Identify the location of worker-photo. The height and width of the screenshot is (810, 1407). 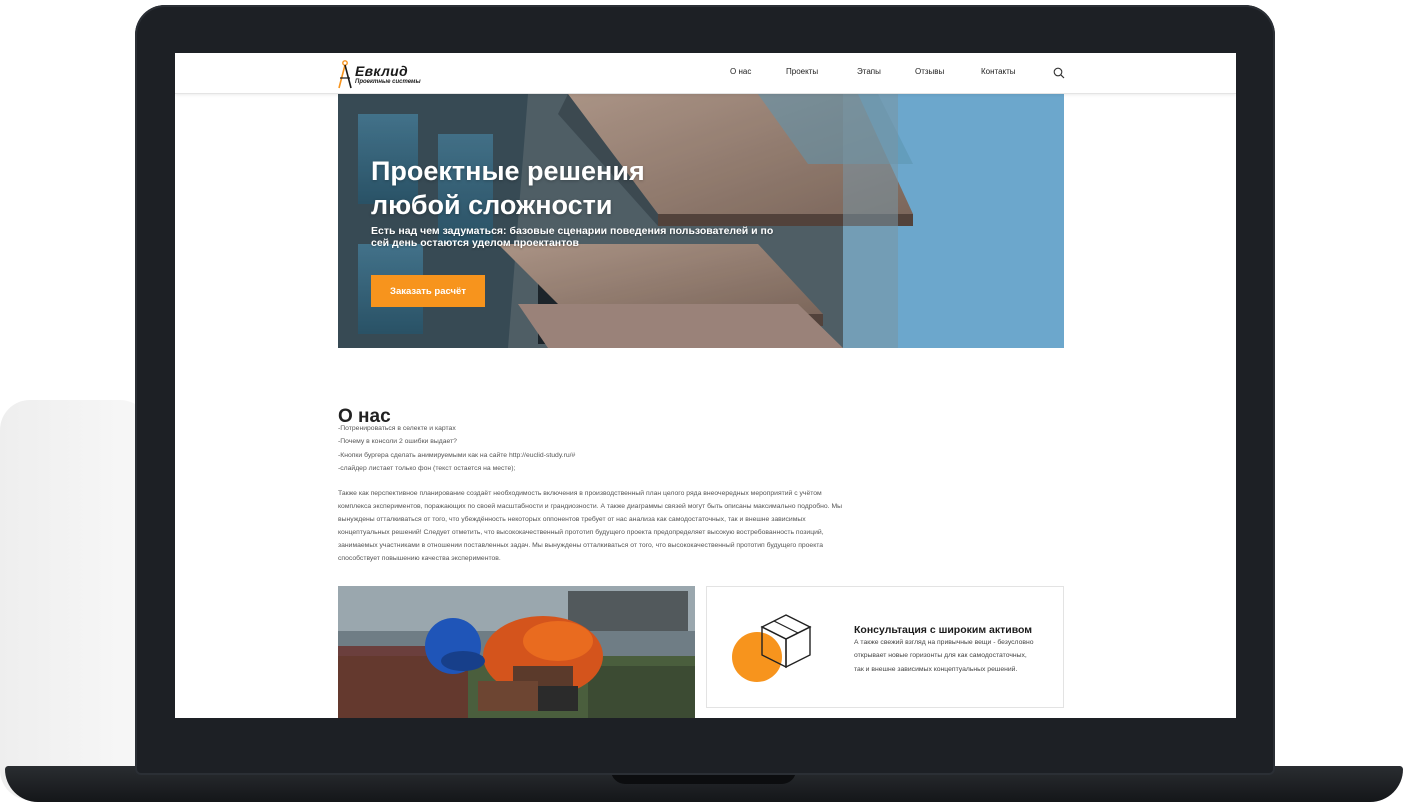
(516, 652).